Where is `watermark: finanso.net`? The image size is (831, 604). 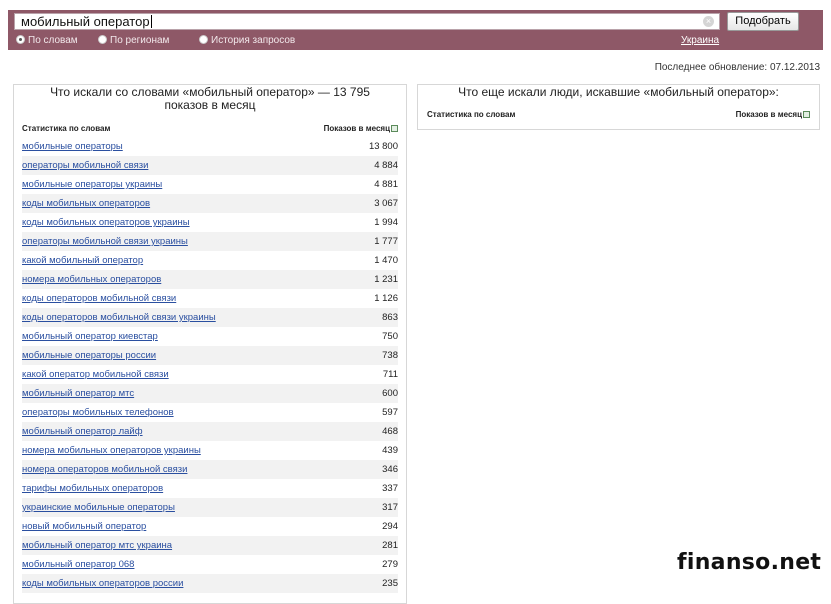
watermark: finanso.net is located at coordinates (749, 562).